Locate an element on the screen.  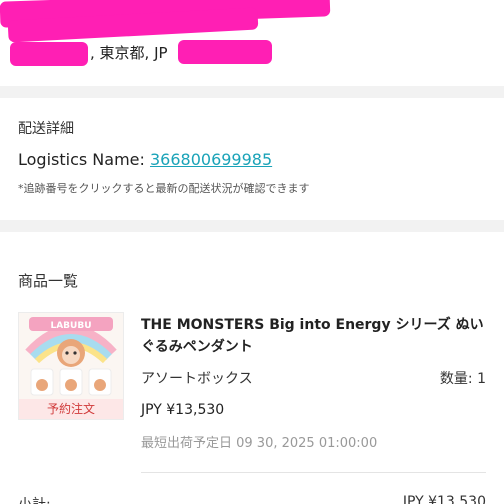
section-title-items: 商品一覧 is located at coordinates (48, 281).